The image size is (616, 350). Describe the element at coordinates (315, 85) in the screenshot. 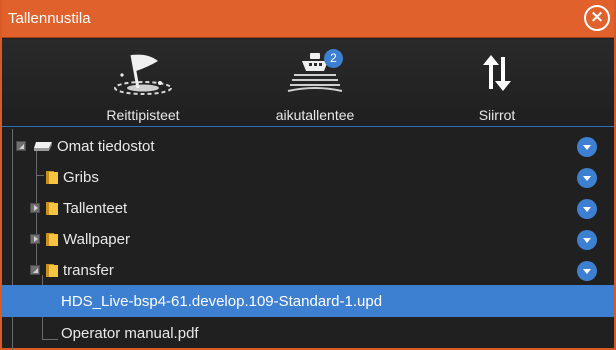

I see `recordings-button: 2 aikutallentee` at that location.